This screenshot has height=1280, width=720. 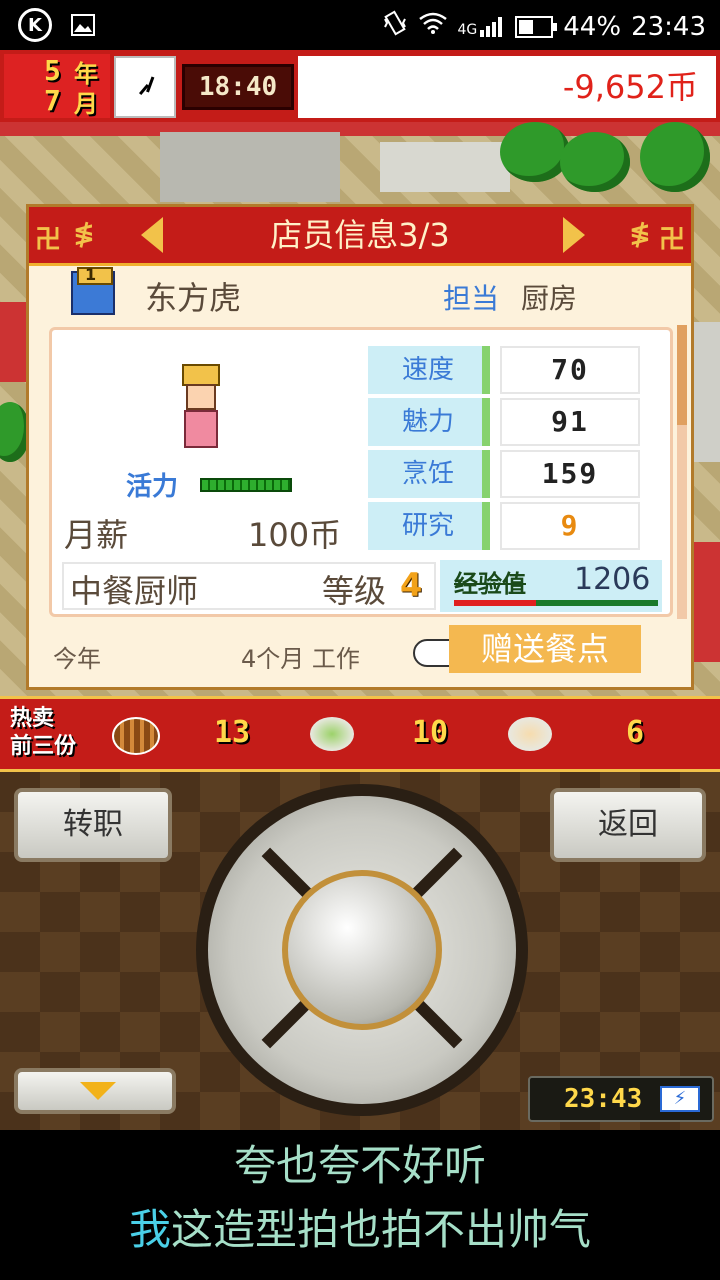 I want to click on job-box: 中餐厨师 等级 4, so click(x=249, y=586).